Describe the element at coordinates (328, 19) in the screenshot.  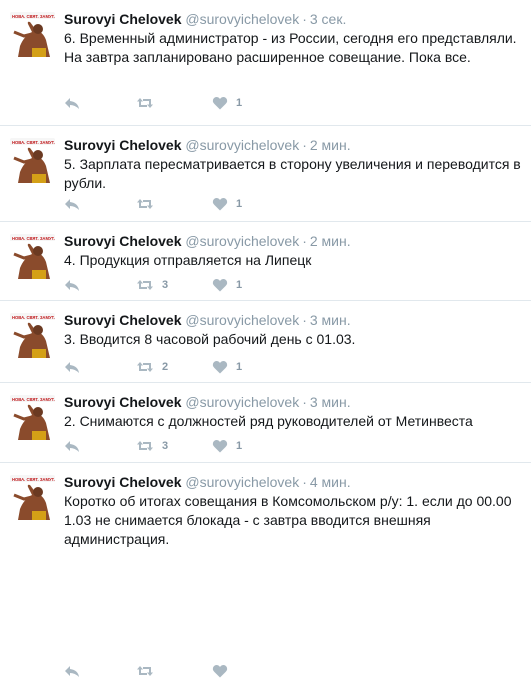
I see `tweet-time: 3 сек.` at that location.